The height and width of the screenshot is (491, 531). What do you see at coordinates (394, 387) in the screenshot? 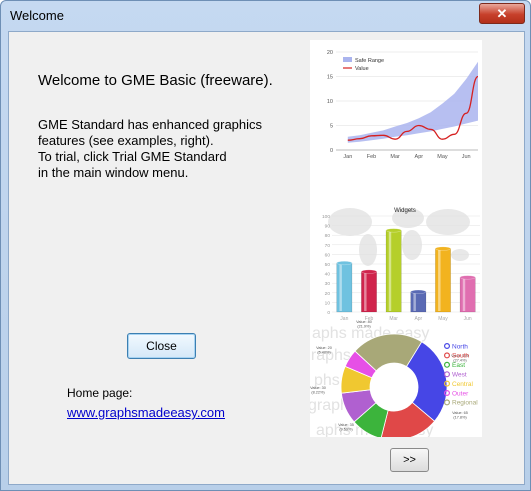
I see `donut-hole` at bounding box center [394, 387].